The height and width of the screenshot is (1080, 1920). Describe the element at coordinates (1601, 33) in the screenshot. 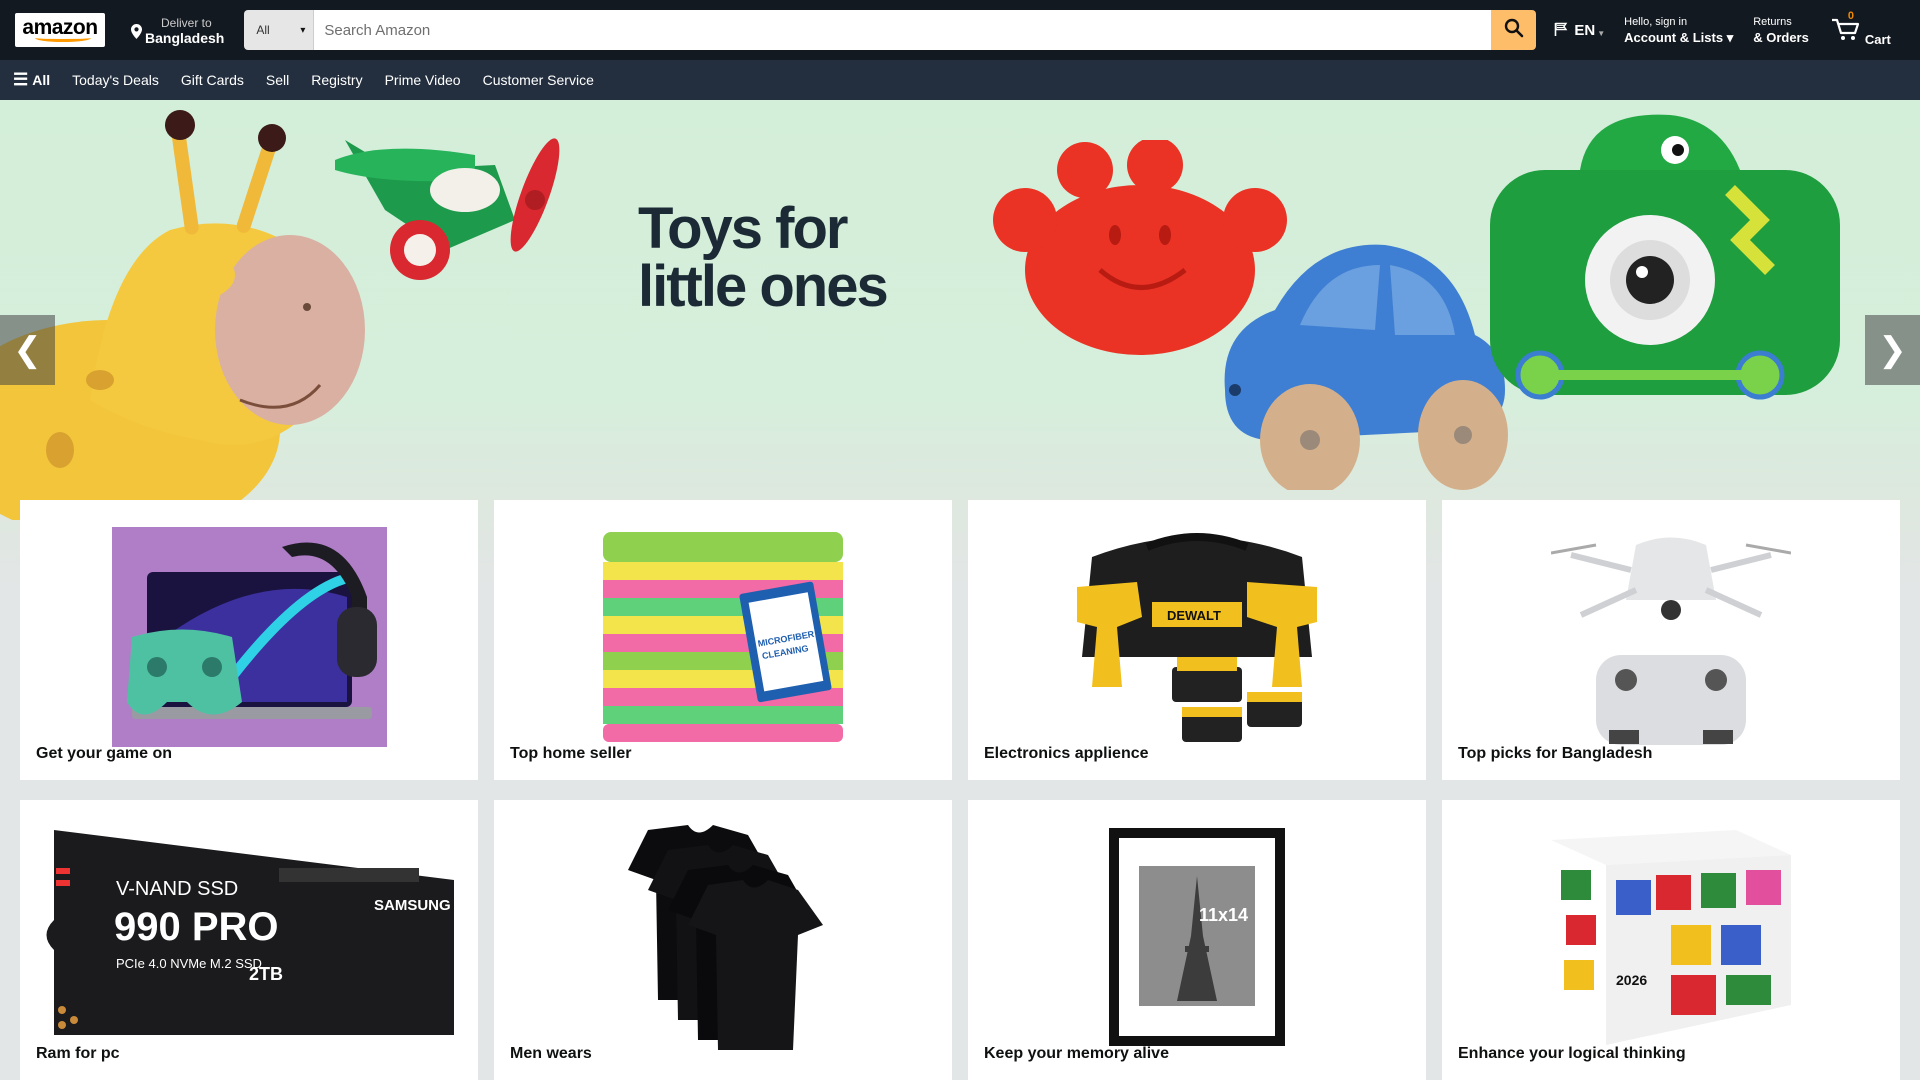

I see `caret-down-icon: ▼` at that location.